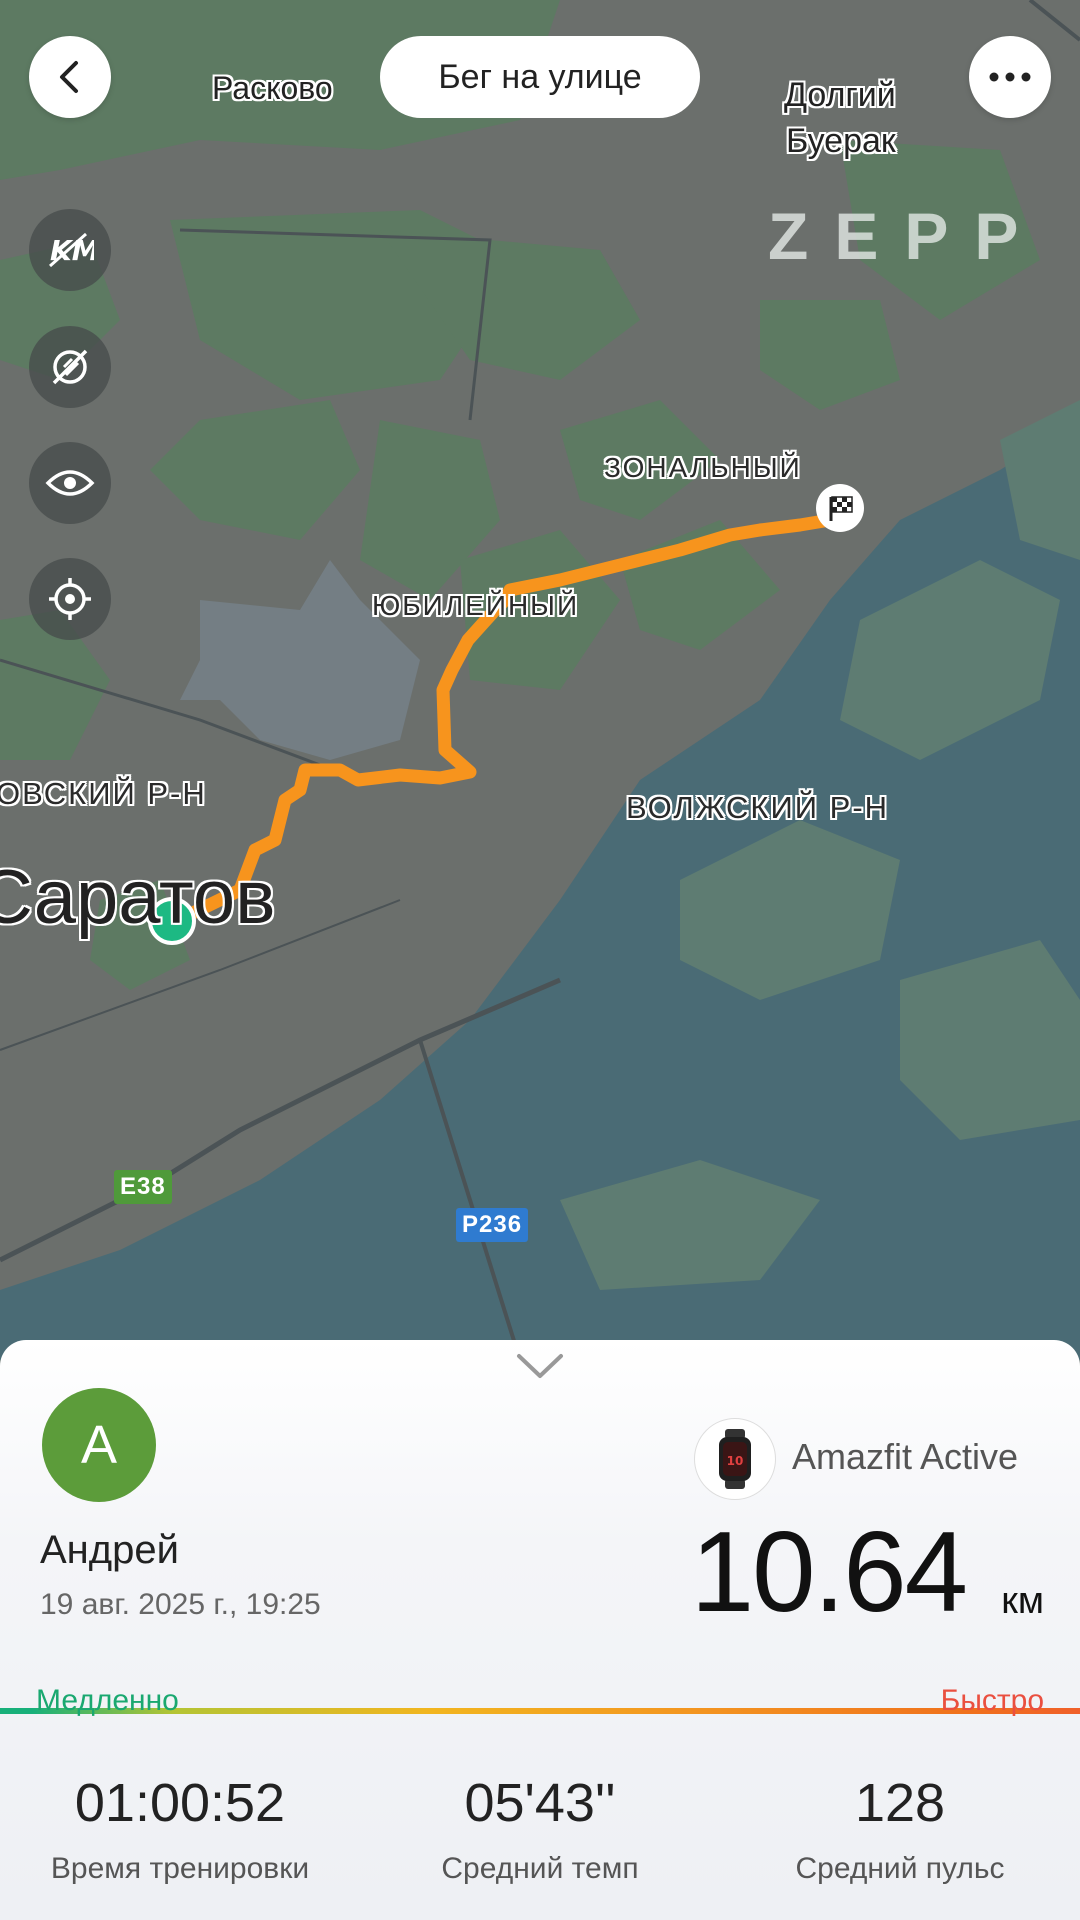 This screenshot has width=1080, height=1920. I want to click on stat-value: 128, so click(900, 1803).